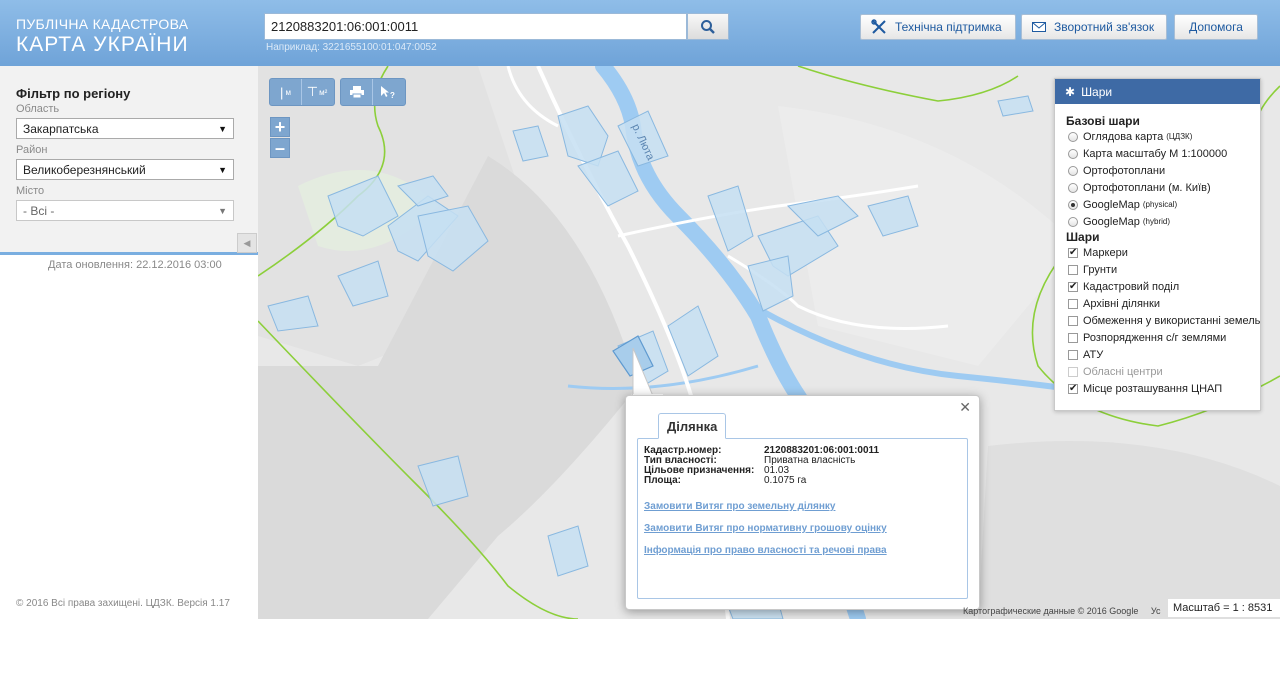 The image size is (1280, 681). Describe the element at coordinates (323, 92) in the screenshot. I see `area-unit: м²` at that location.